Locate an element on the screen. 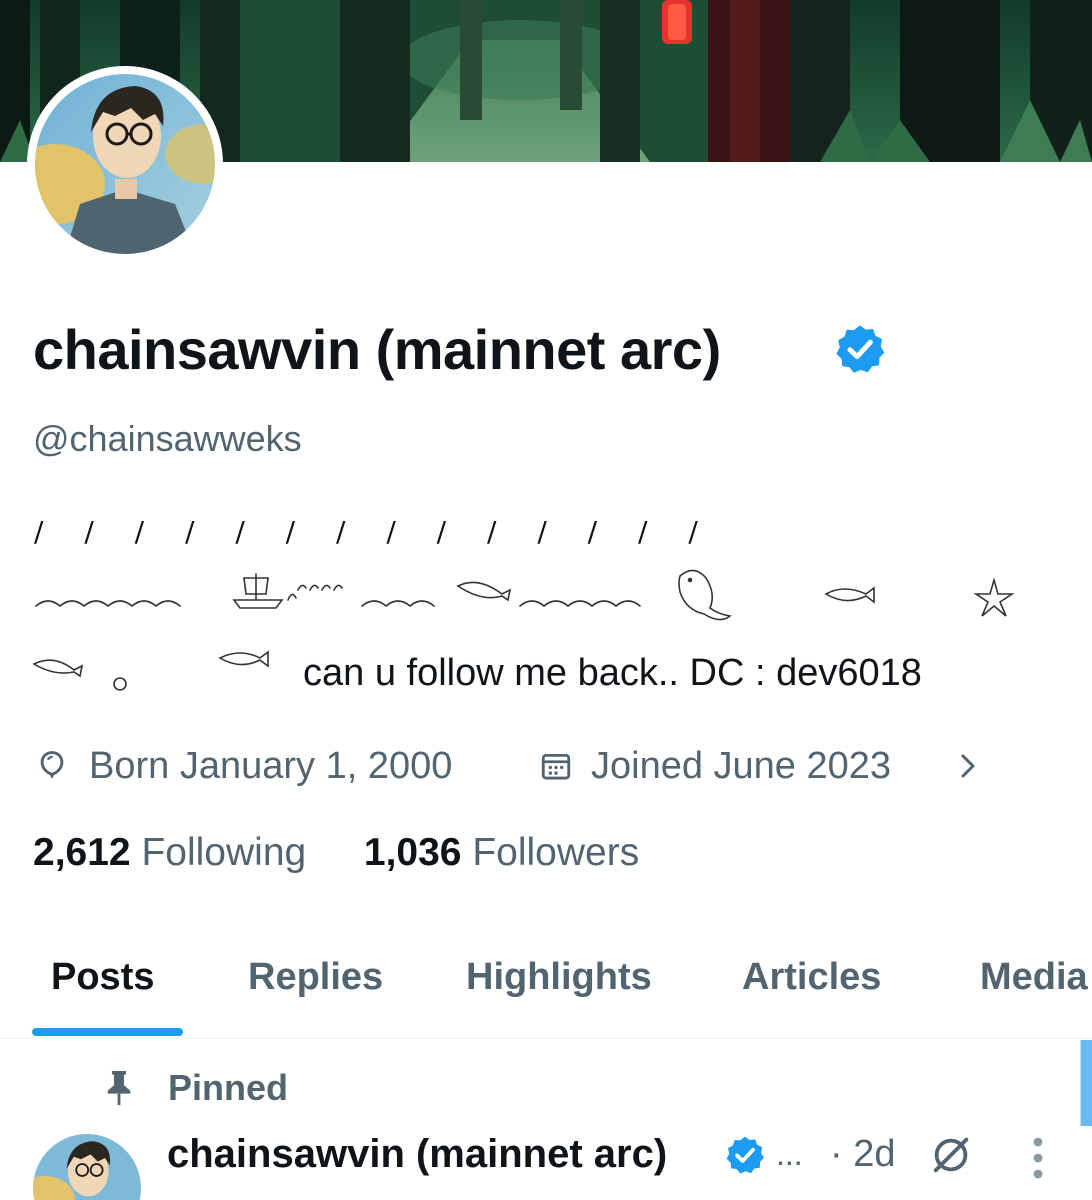 The image size is (1092, 1200). joined-date: Joined June 2023 is located at coordinates (741, 766).